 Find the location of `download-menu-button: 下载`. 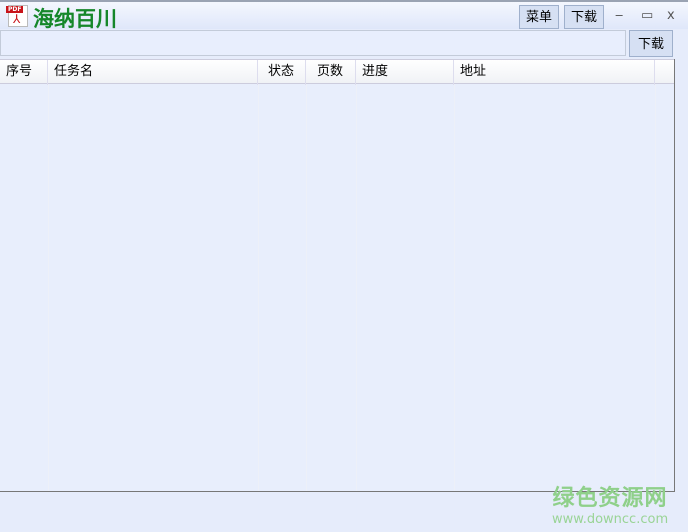

download-menu-button: 下载 is located at coordinates (584, 17).